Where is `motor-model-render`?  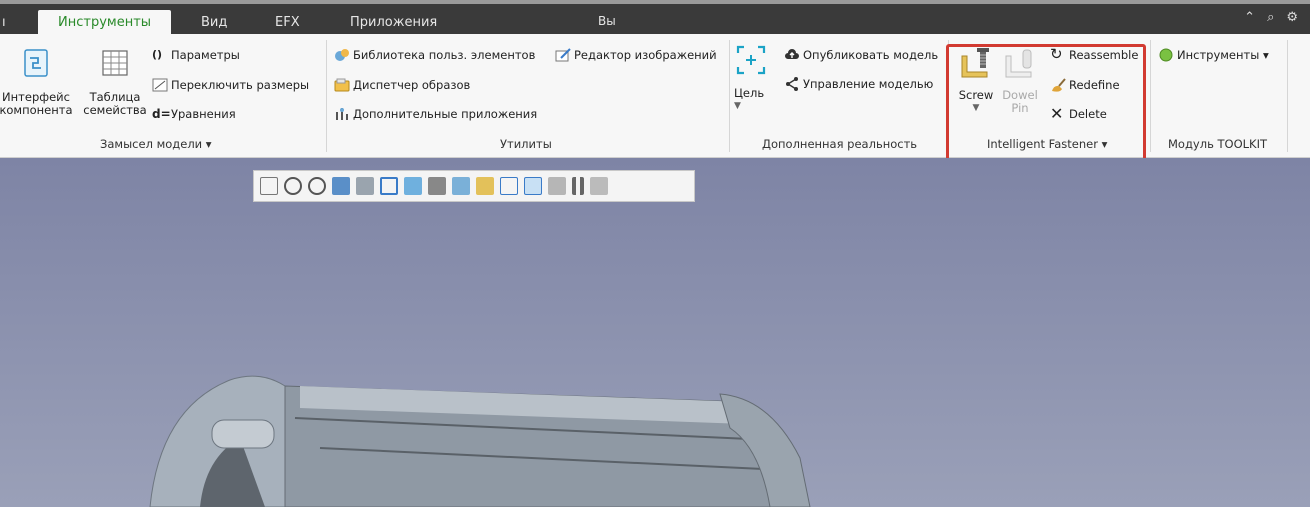 motor-model-render is located at coordinates (480, 441).